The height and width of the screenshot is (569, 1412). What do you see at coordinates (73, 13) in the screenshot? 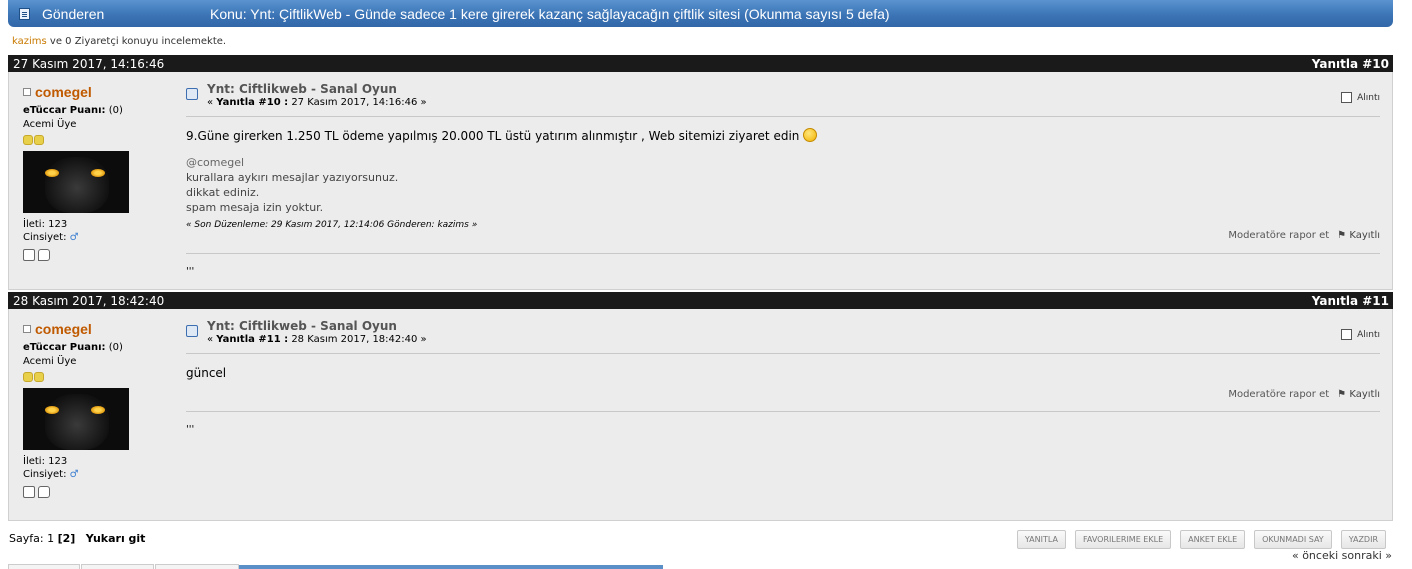
I see `sender-column-label: Gönderen` at bounding box center [73, 13].